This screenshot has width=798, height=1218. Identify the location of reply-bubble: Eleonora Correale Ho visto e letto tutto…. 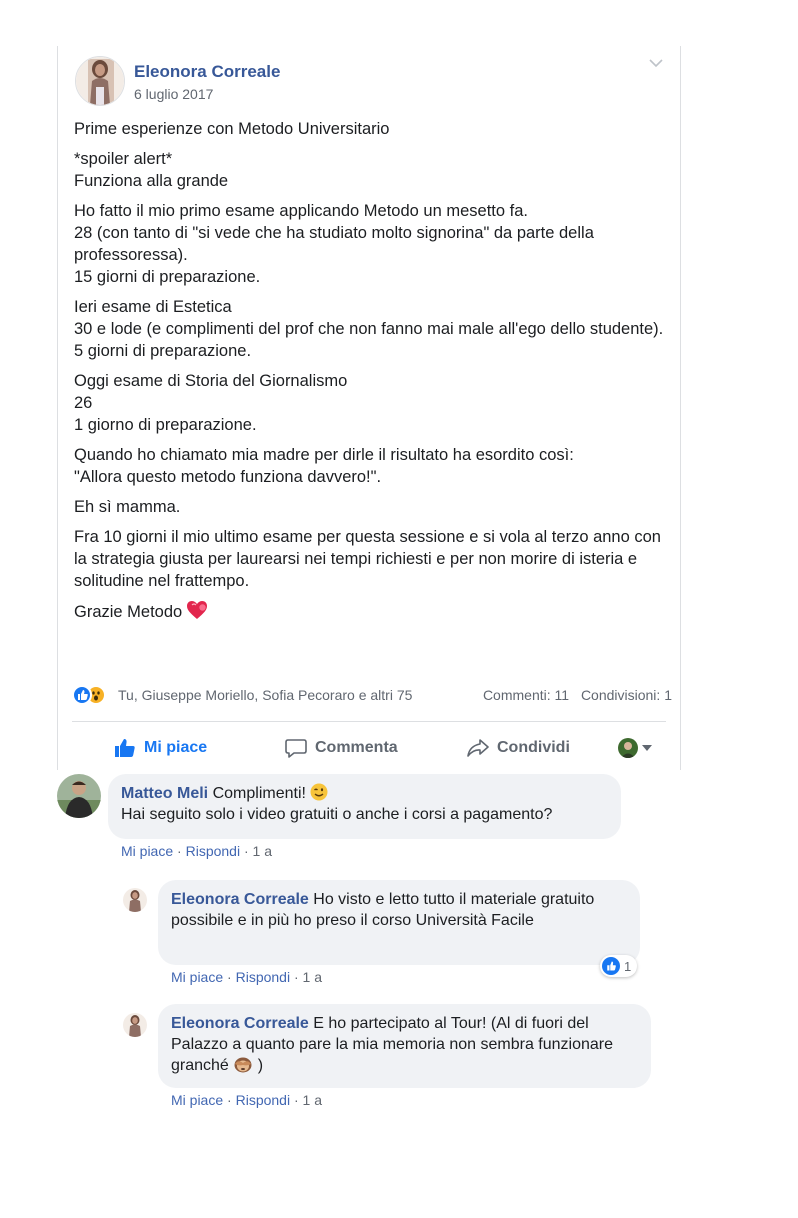
(399, 922).